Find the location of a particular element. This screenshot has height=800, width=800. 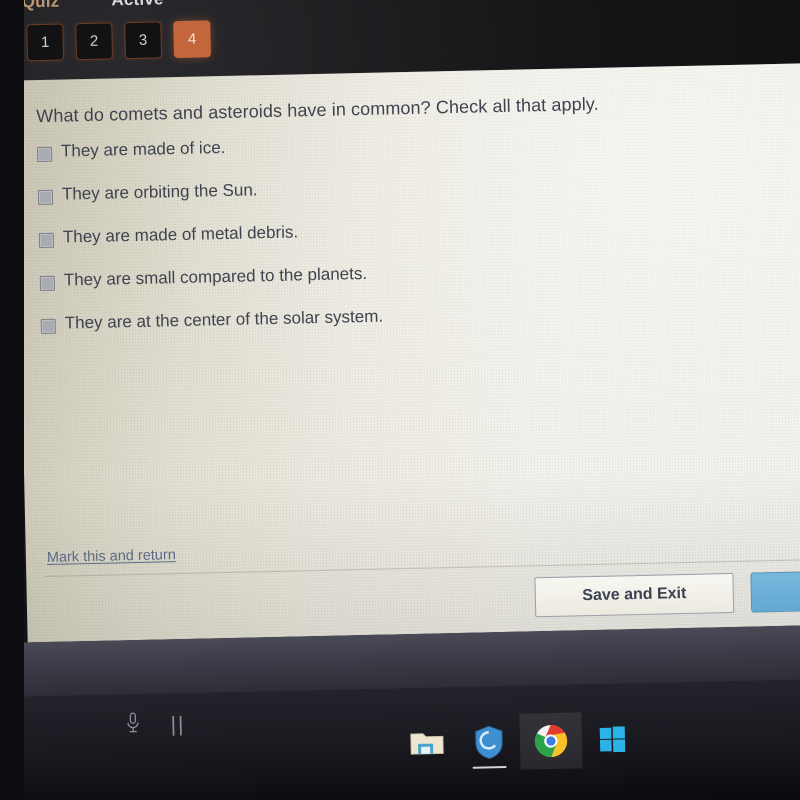

microphone-icon is located at coordinates (133, 725).